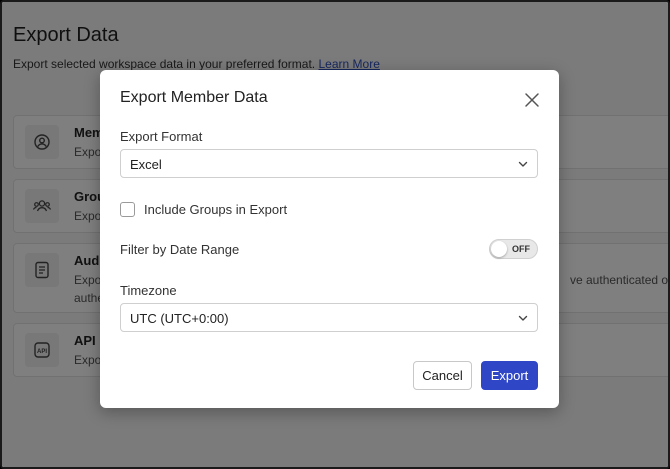  Describe the element at coordinates (532, 100) in the screenshot. I see `close-icon` at that location.